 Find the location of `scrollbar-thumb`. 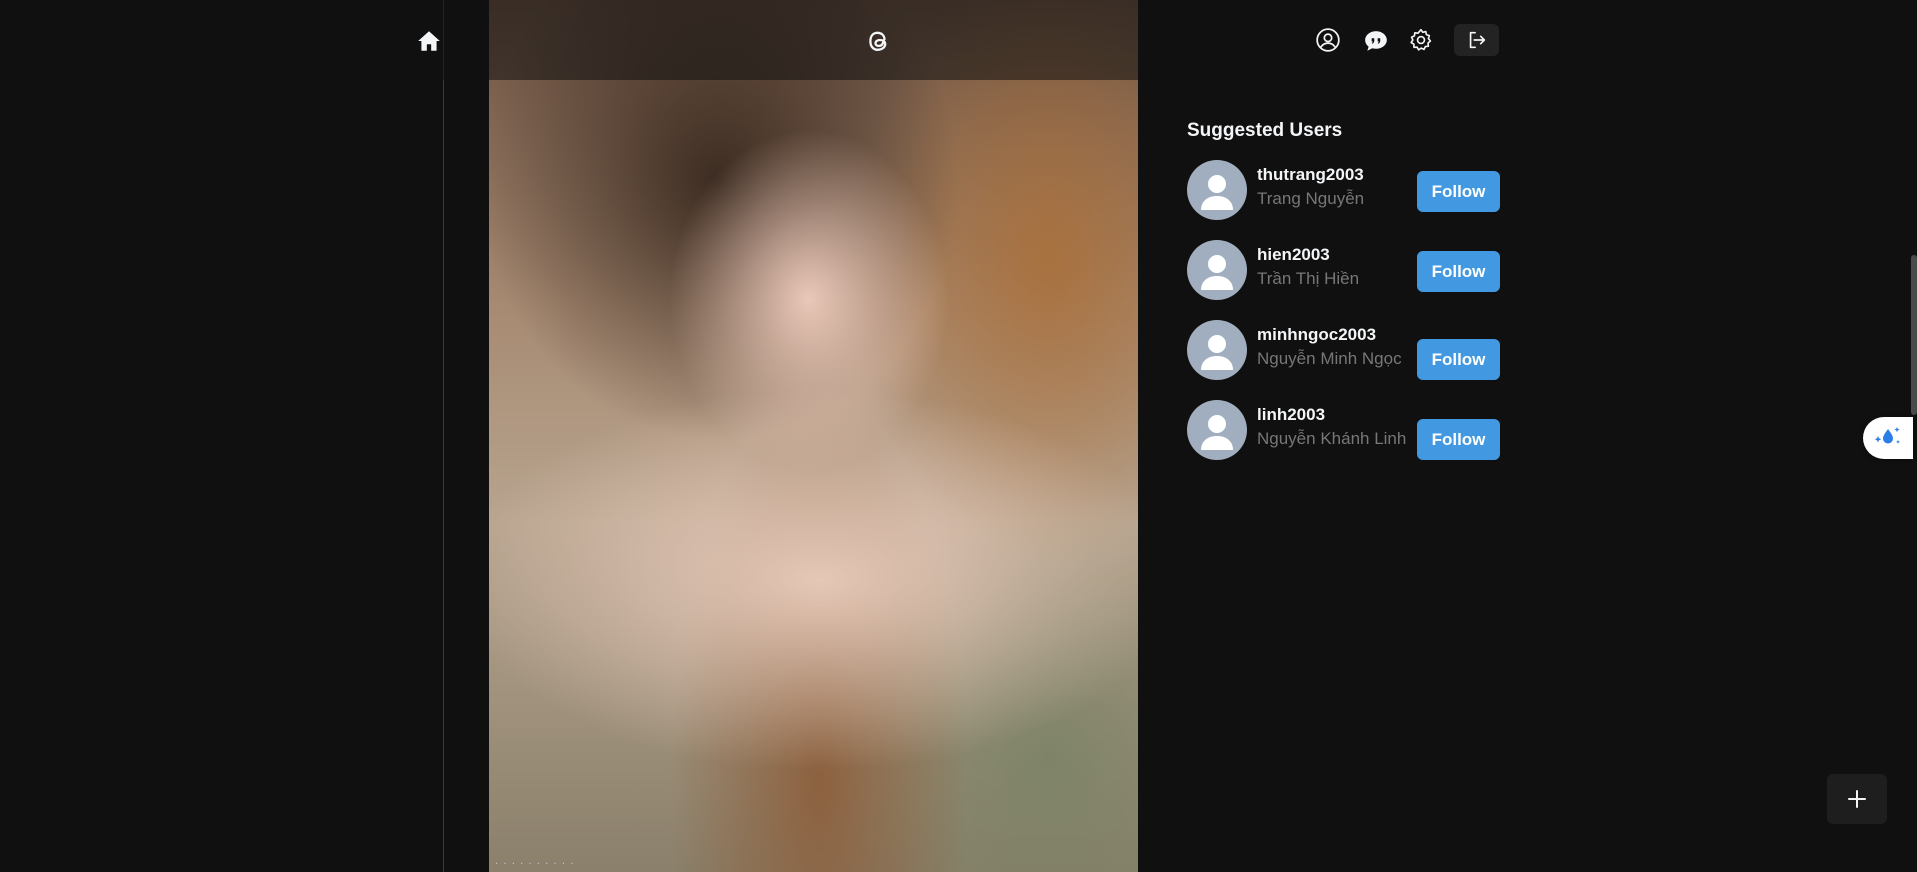

scrollbar-thumb is located at coordinates (1914, 335).